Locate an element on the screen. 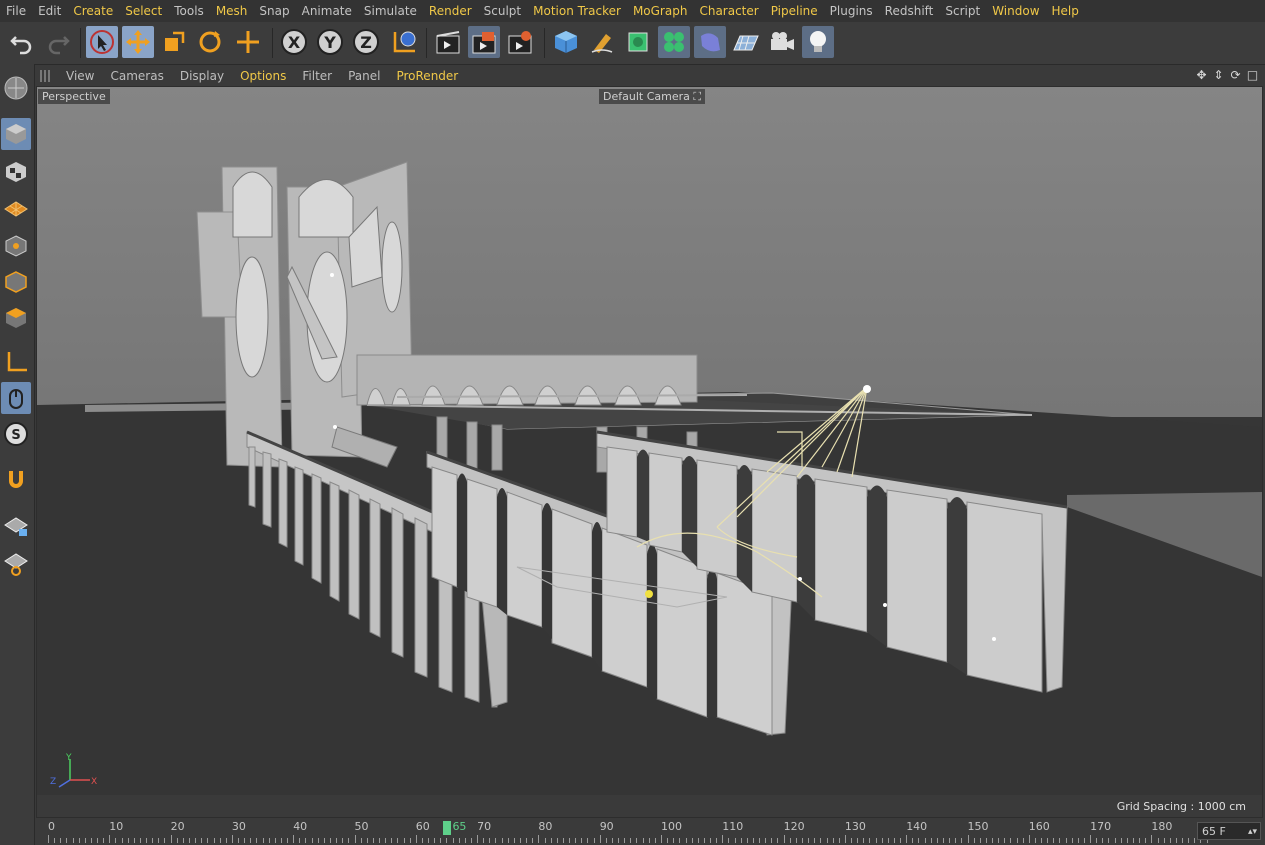  model-mode-button is located at coordinates (16, 134).